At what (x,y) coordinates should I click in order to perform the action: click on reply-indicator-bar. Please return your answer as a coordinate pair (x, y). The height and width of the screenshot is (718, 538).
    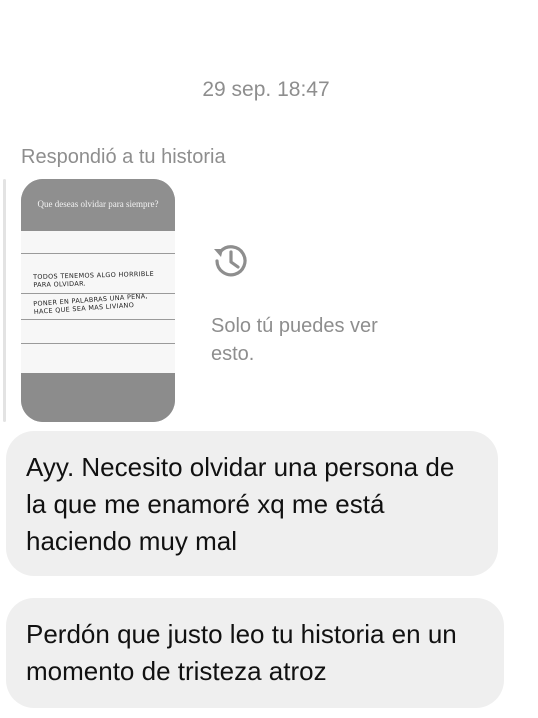
    Looking at the image, I should click on (4, 300).